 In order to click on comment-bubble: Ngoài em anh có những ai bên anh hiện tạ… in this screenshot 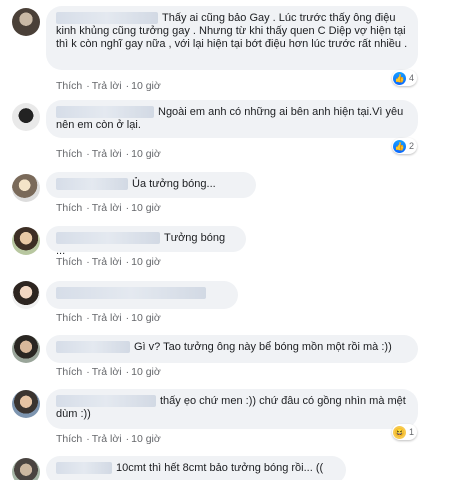, I will do `click(232, 119)`.